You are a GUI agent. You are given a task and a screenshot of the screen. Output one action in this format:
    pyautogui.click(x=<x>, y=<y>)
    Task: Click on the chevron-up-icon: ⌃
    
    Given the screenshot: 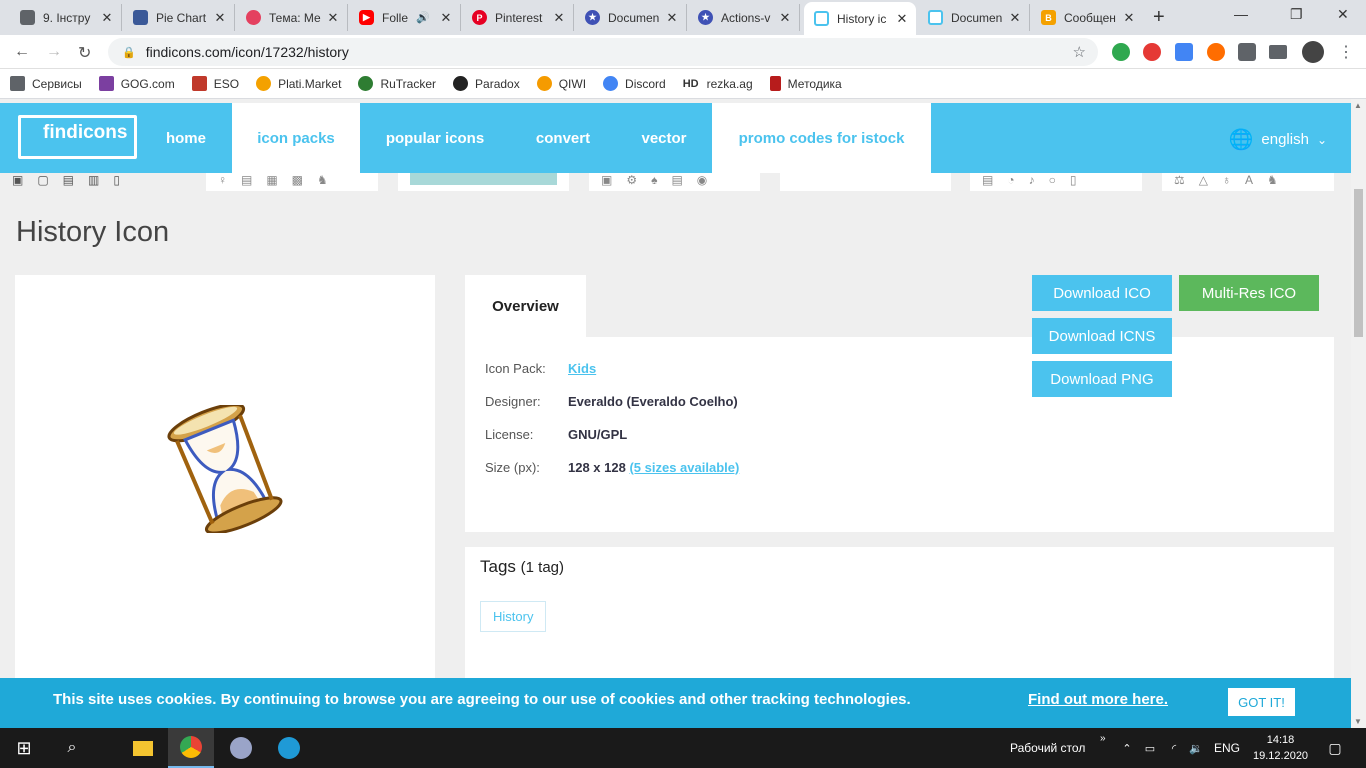 What is the action you would take?
    pyautogui.click(x=1127, y=748)
    